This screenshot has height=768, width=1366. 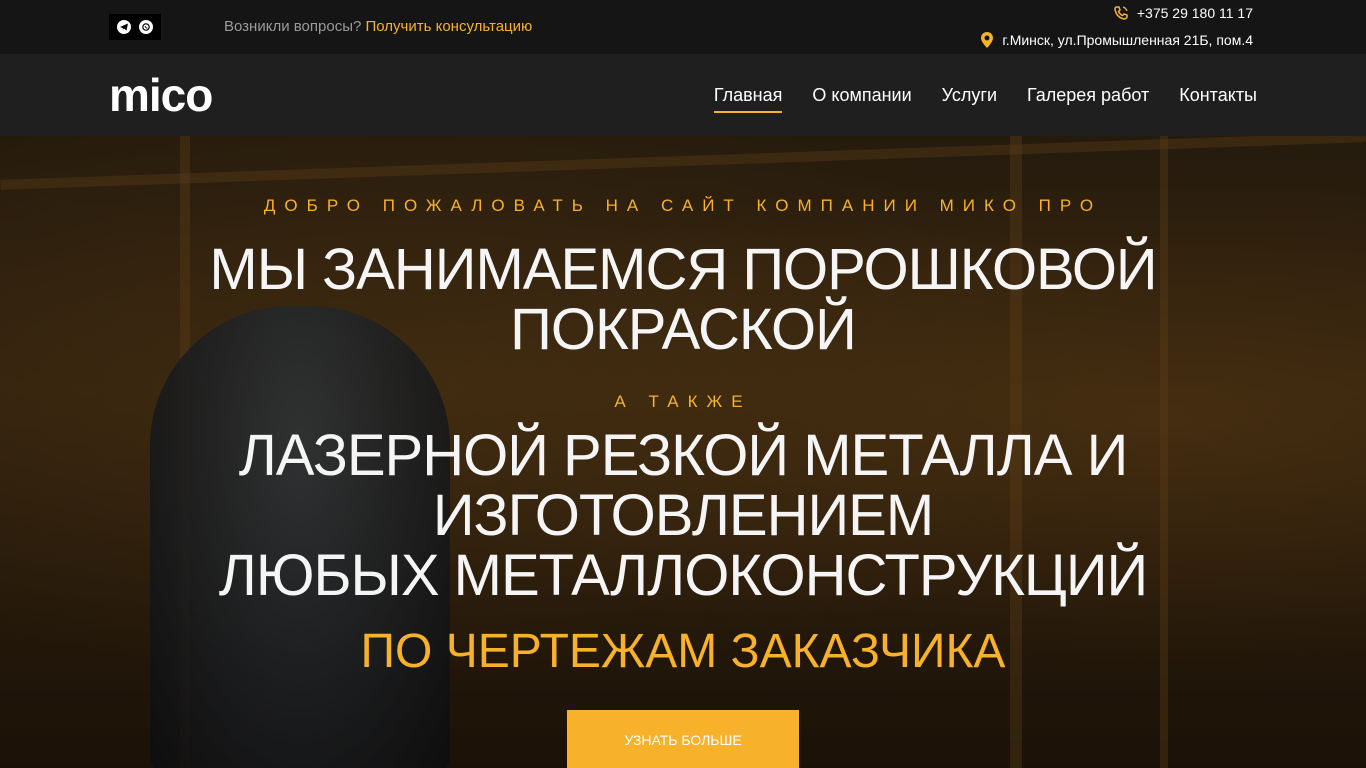 I want to click on hero-headline-3: ПО ЧЕРТЕЖАМ ЗАКАЗЧИКА, so click(x=683, y=651).